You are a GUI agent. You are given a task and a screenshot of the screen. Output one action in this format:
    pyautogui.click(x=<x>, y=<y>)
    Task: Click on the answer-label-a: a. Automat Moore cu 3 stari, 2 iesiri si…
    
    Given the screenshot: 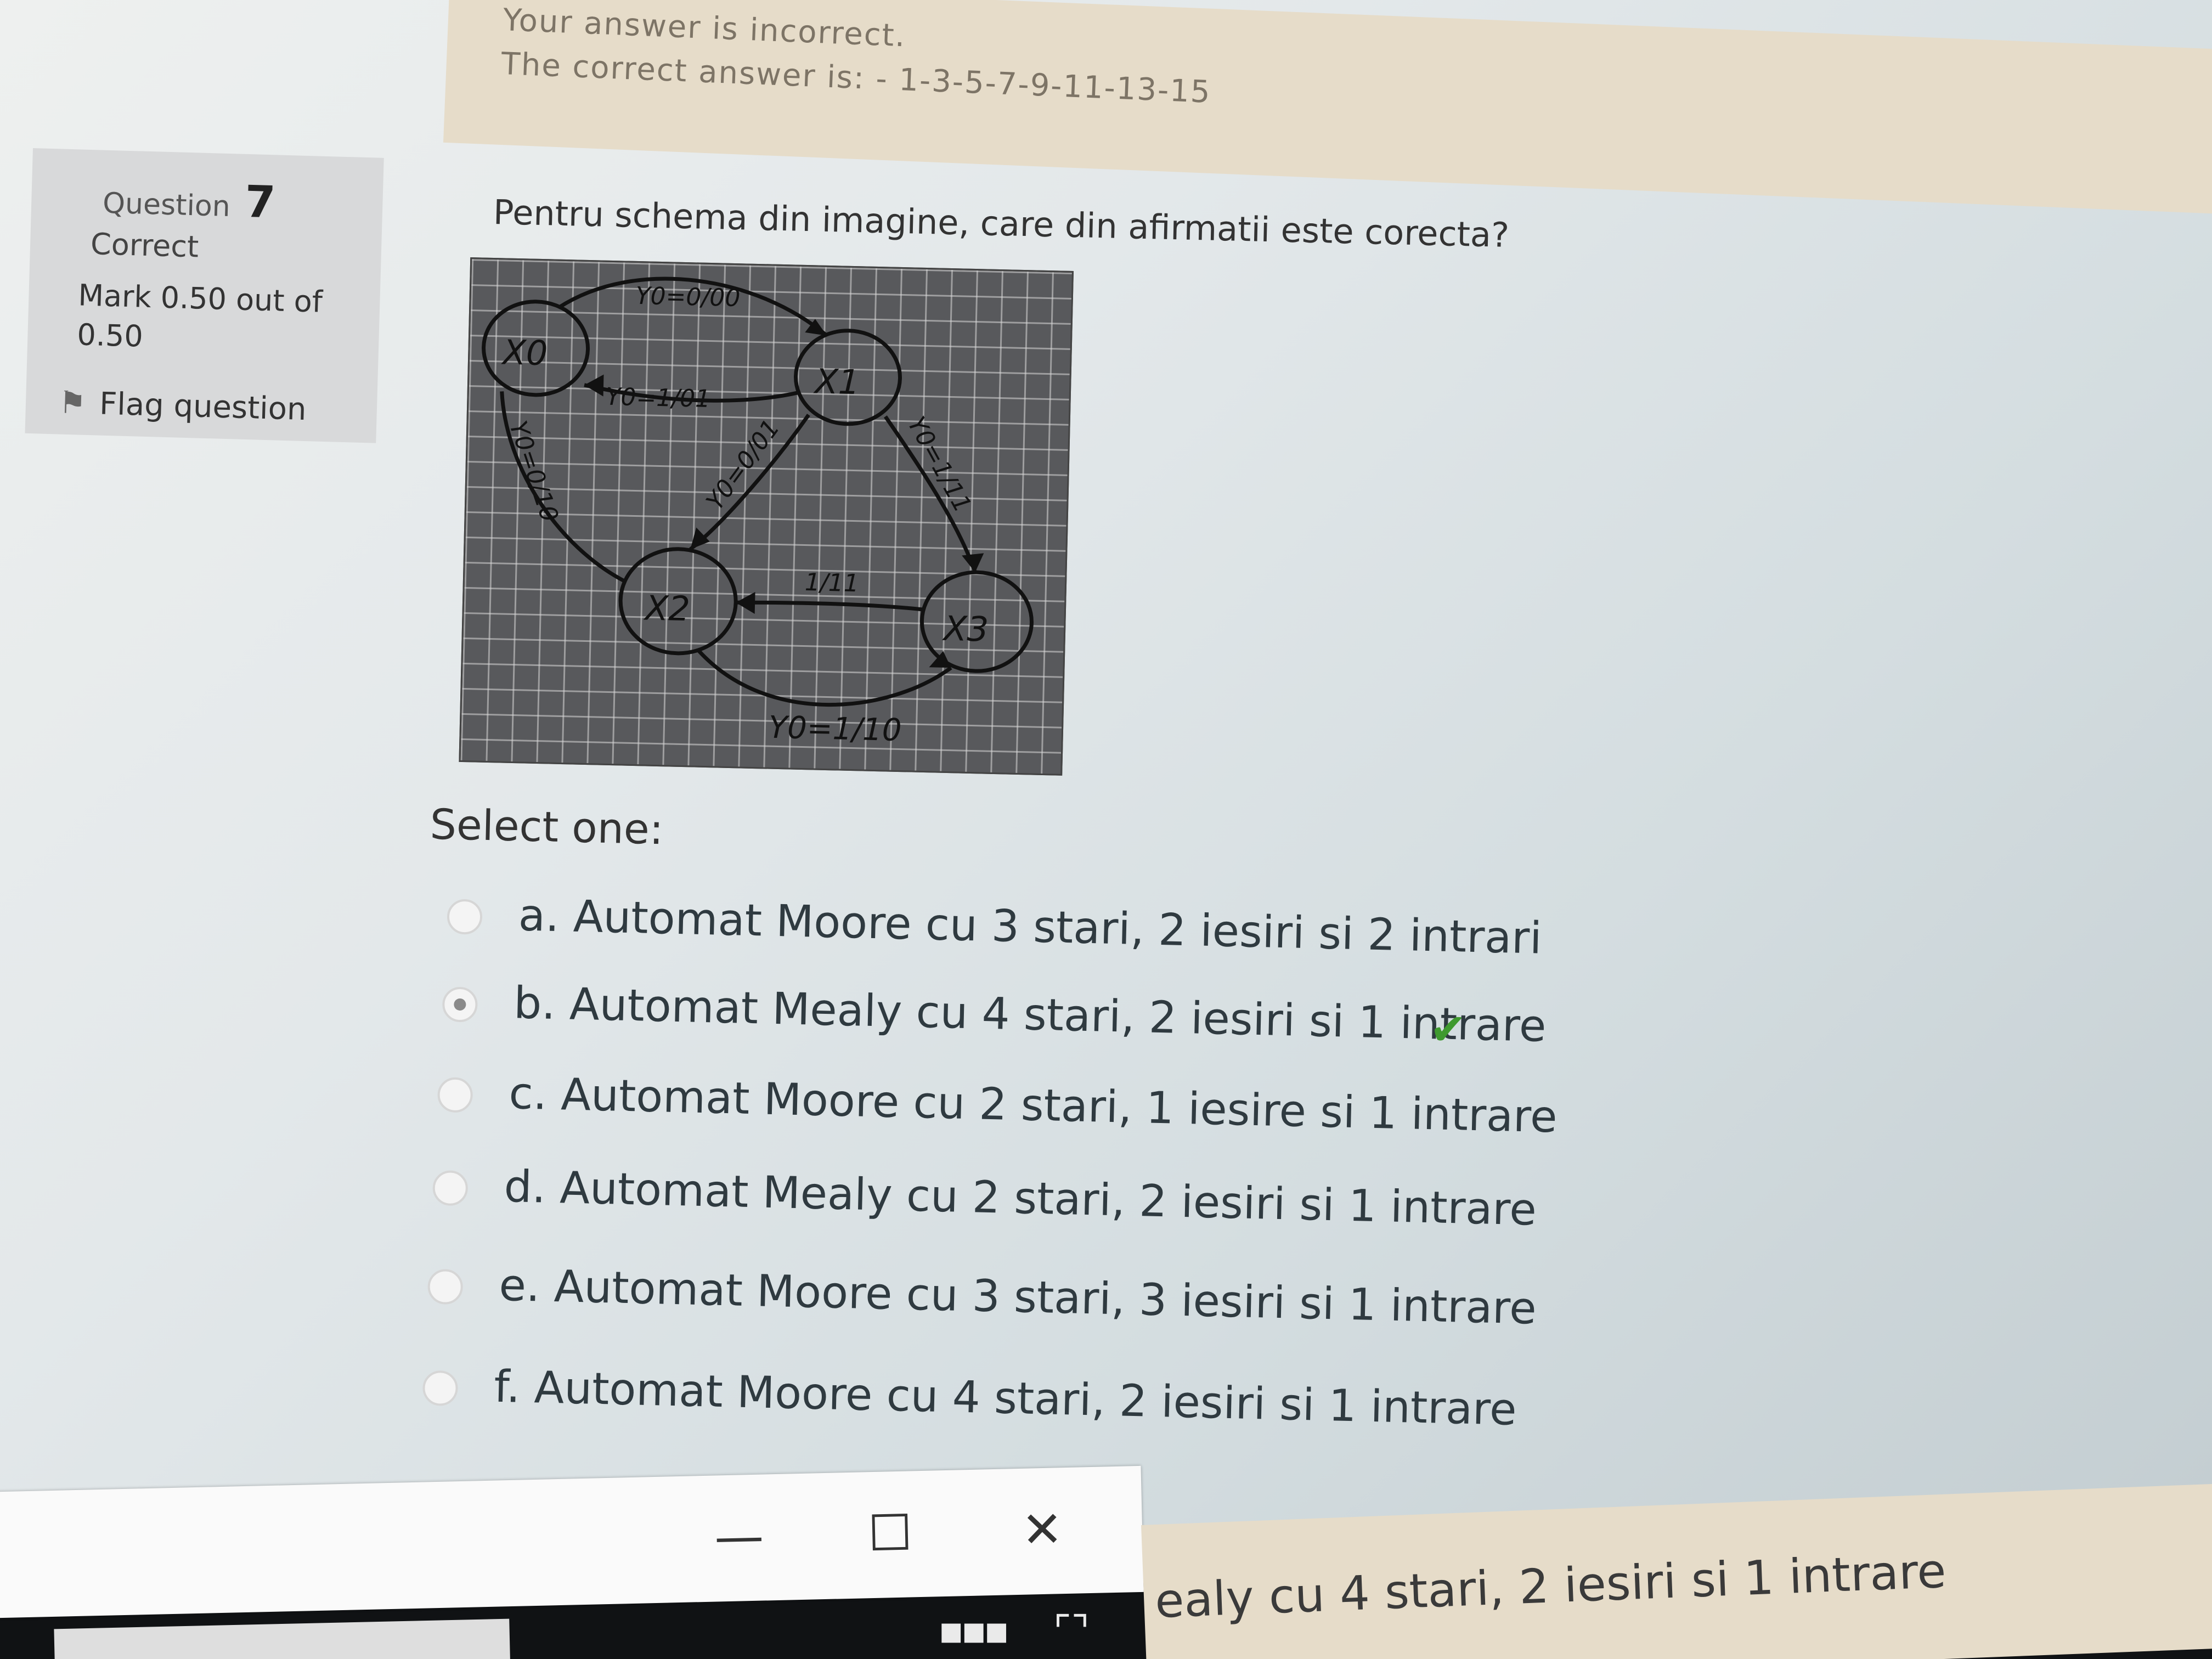 What is the action you would take?
    pyautogui.click(x=1030, y=926)
    